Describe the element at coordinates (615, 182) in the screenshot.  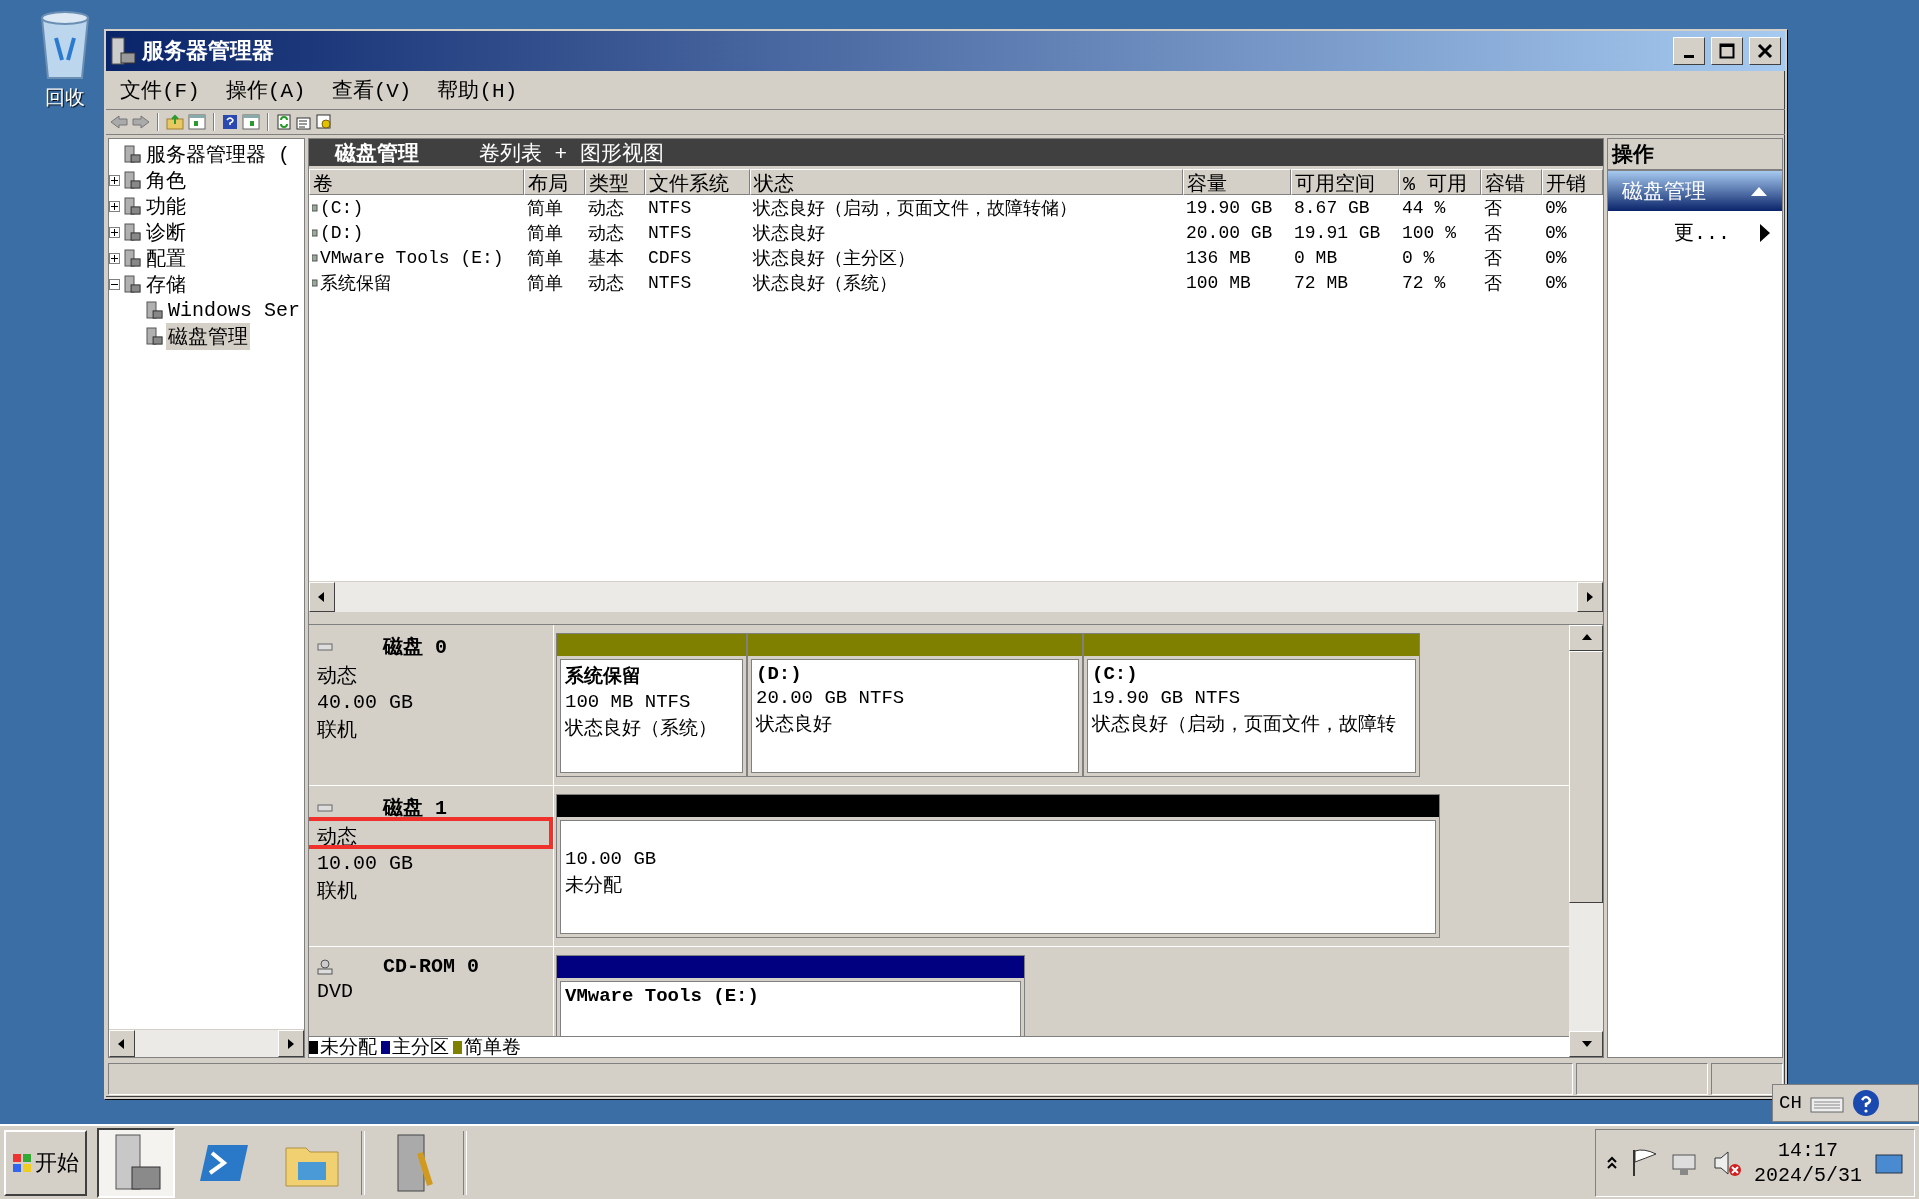
I see `column-header: 类型` at that location.